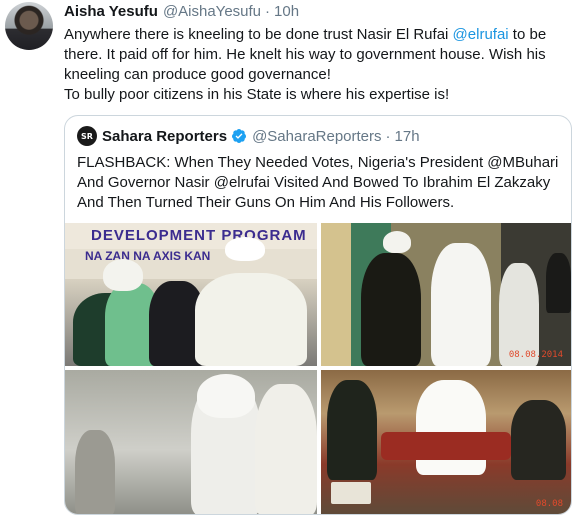 The image size is (575, 516). What do you see at coordinates (111, 11) in the screenshot?
I see `author-name: Aisha Yesufu` at bounding box center [111, 11].